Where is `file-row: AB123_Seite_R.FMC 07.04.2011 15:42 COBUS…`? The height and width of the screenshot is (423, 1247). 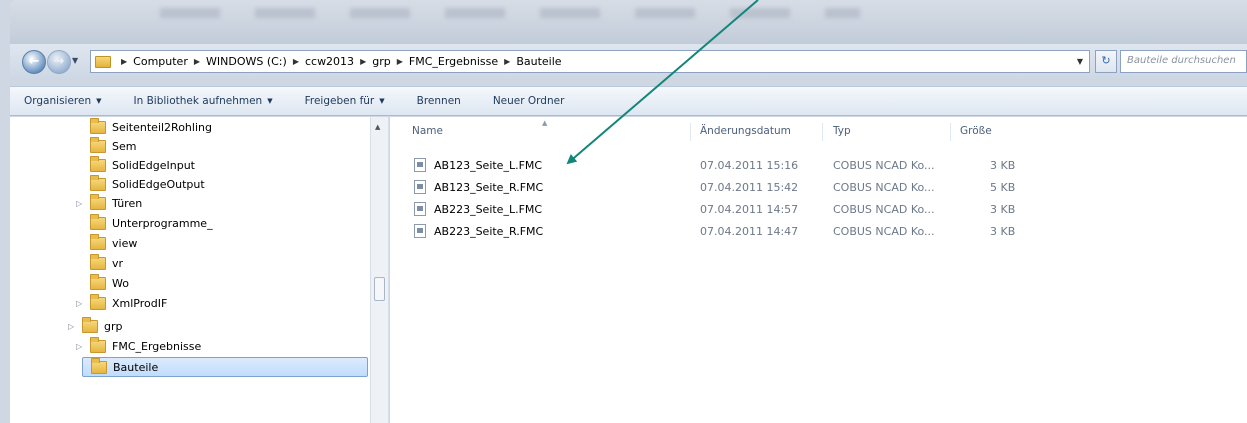
file-row: AB123_Seite_R.FMC 07.04.2011 15:42 COBUS… is located at coordinates (720, 188).